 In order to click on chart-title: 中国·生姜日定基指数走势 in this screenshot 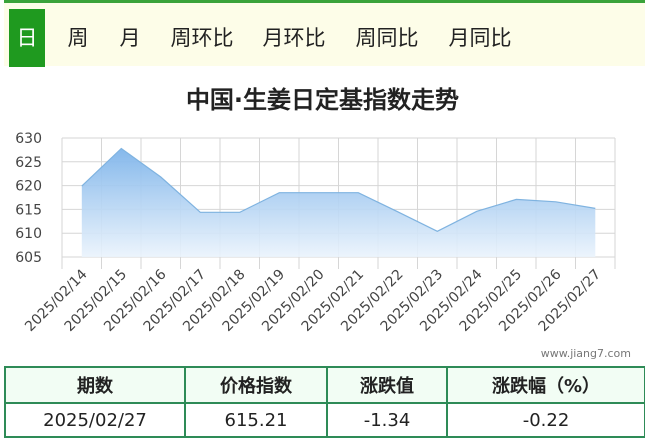, I will do `click(322, 100)`.